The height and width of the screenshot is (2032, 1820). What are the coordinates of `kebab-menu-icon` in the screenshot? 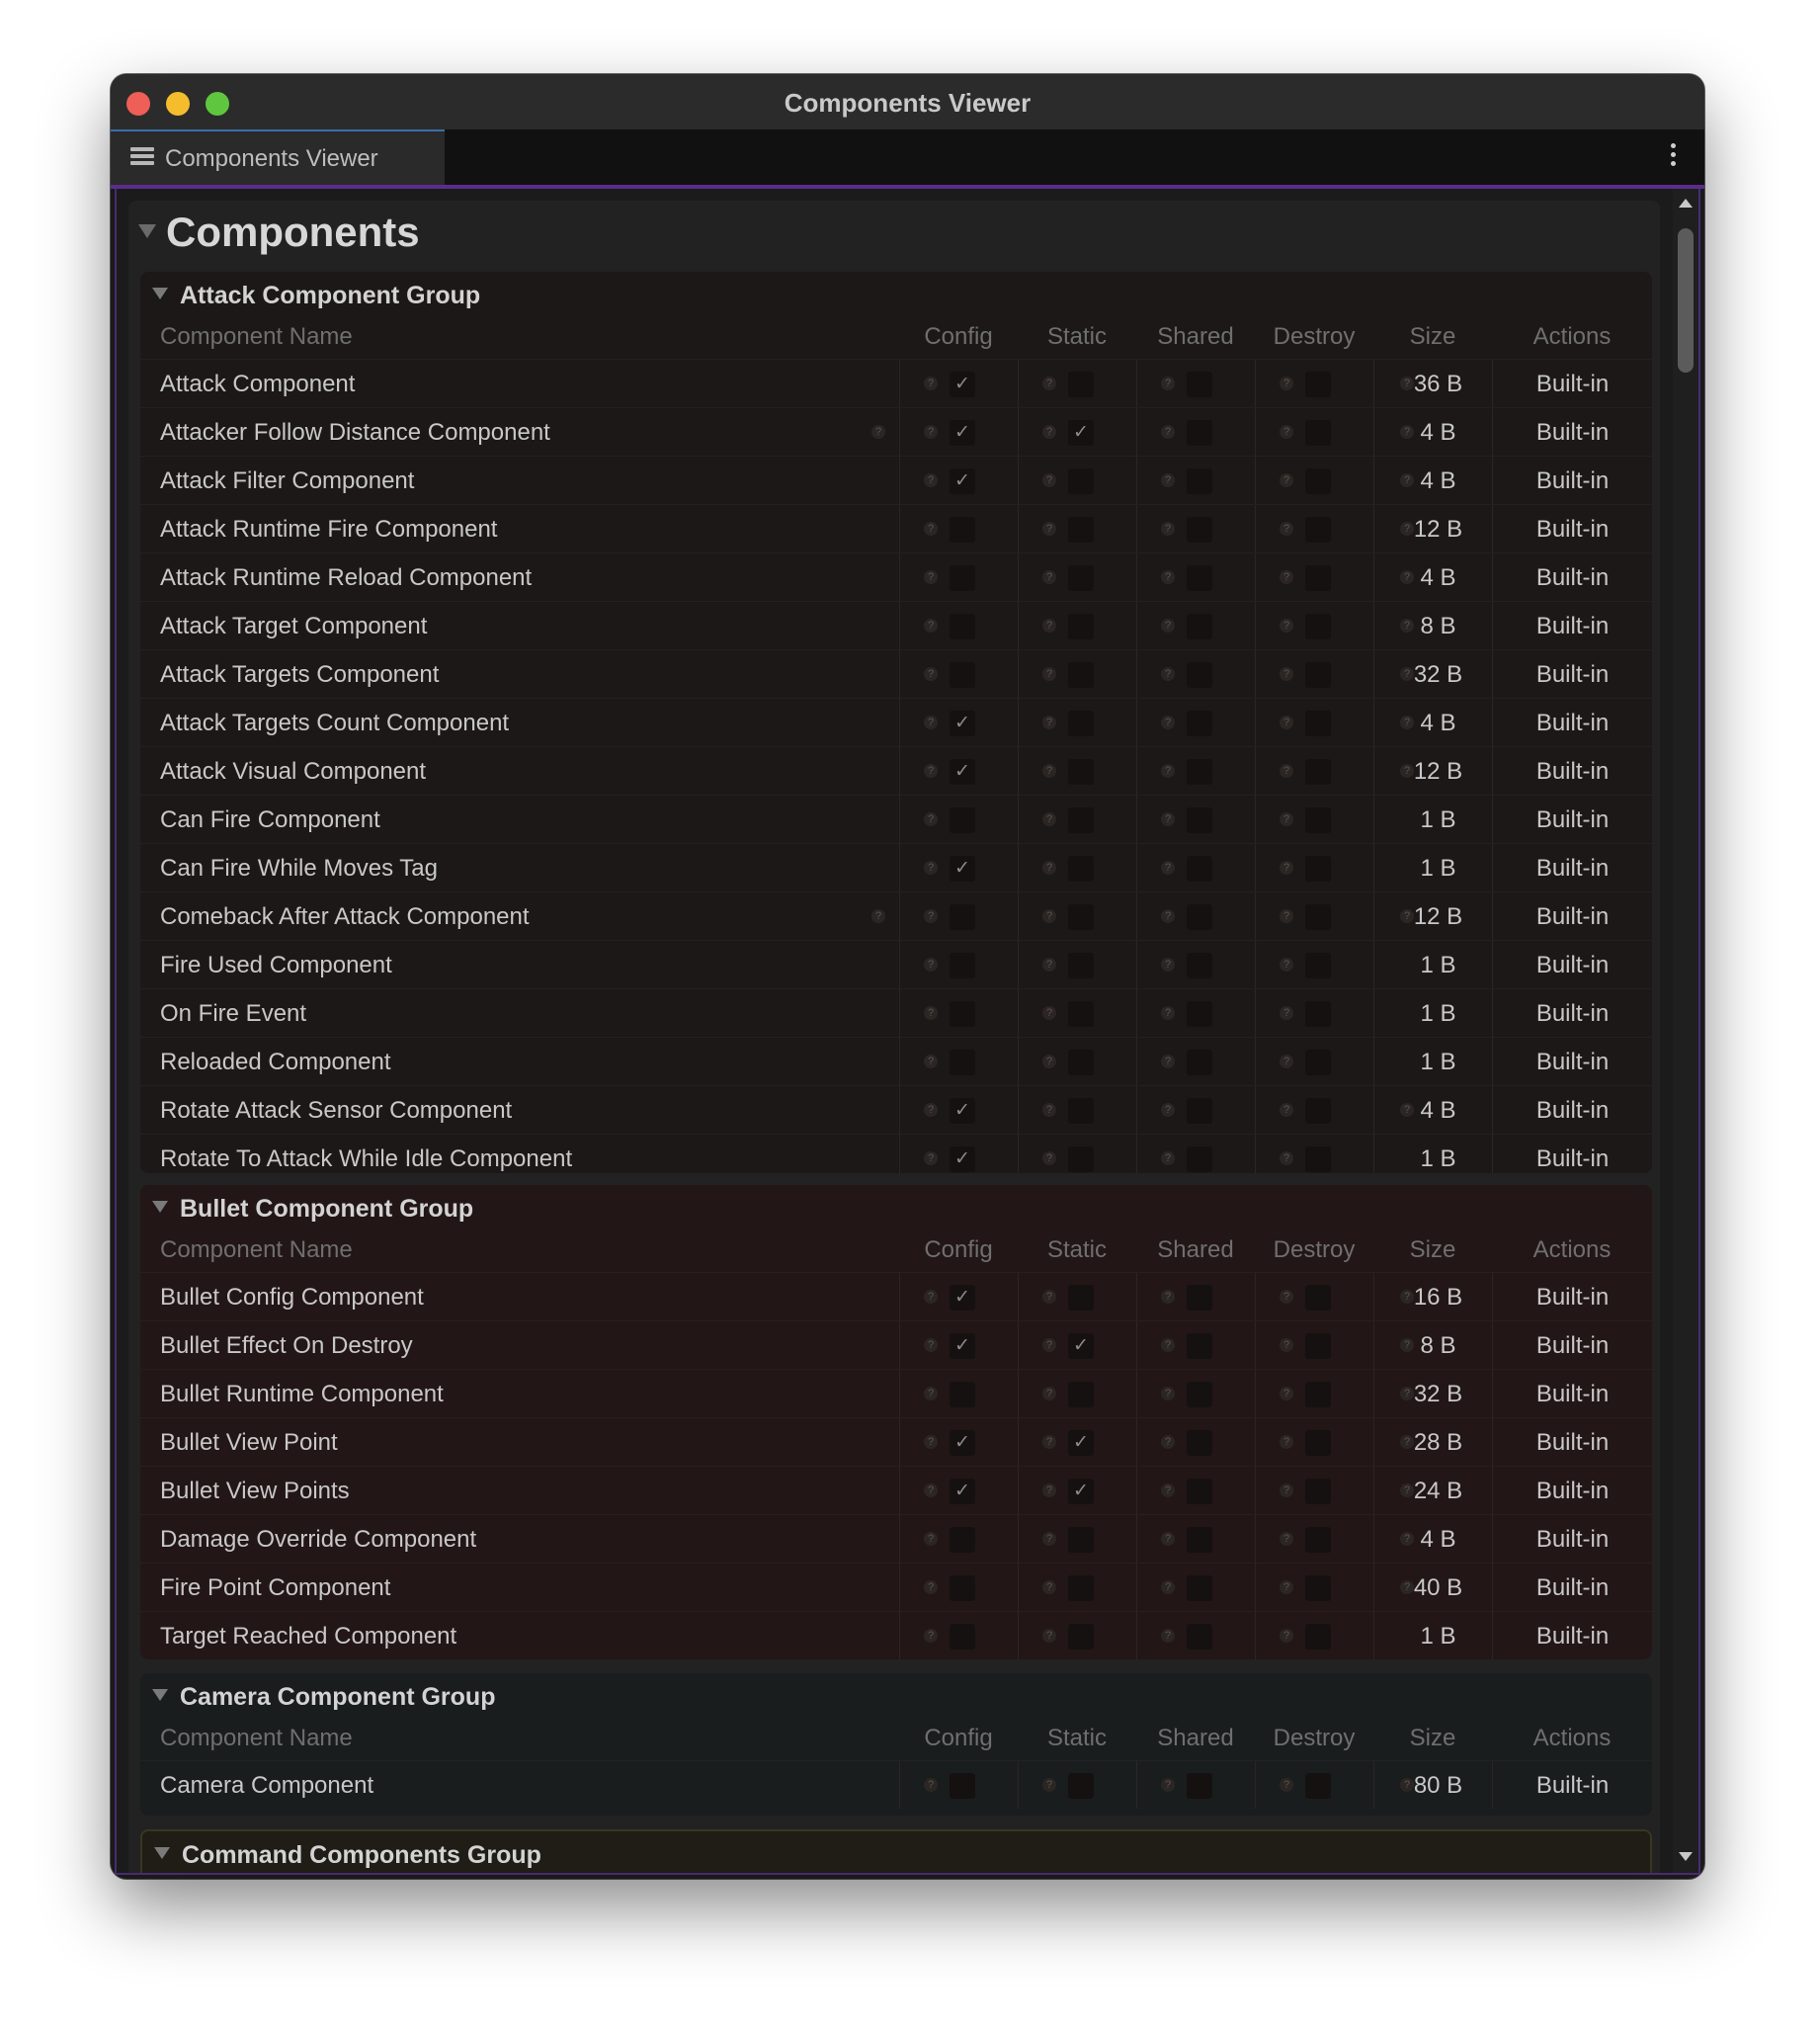 It's located at (1674, 156).